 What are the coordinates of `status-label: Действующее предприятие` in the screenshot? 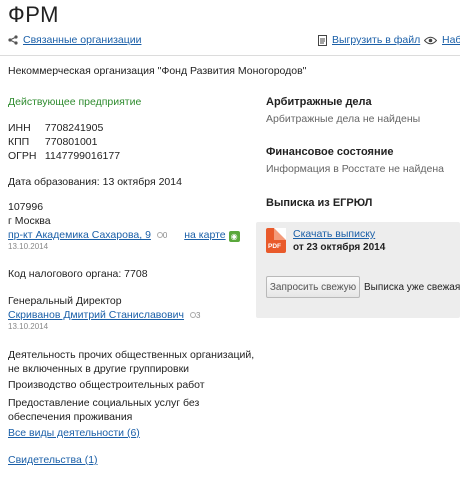 It's located at (75, 102).